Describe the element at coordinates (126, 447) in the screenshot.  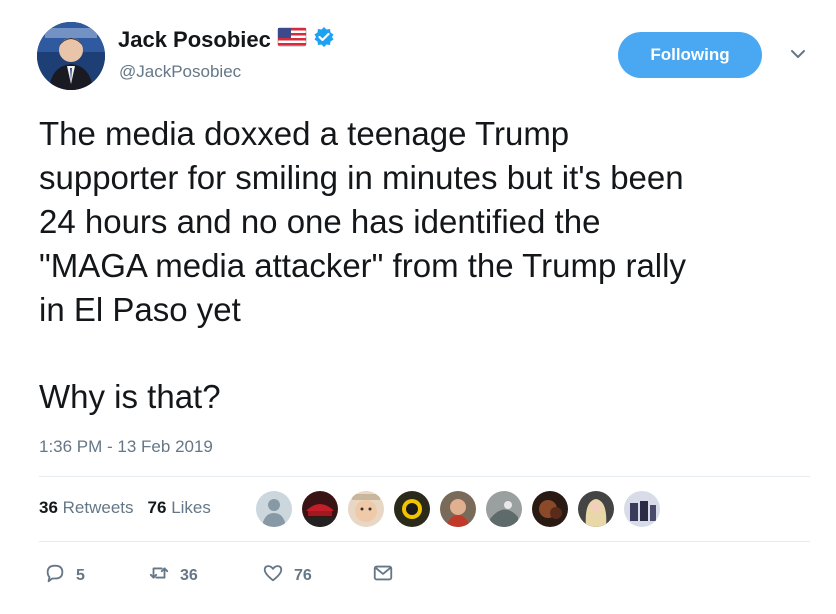
I see `tweet-timestamp: 1:36 PM - 13 Feb 2019` at that location.